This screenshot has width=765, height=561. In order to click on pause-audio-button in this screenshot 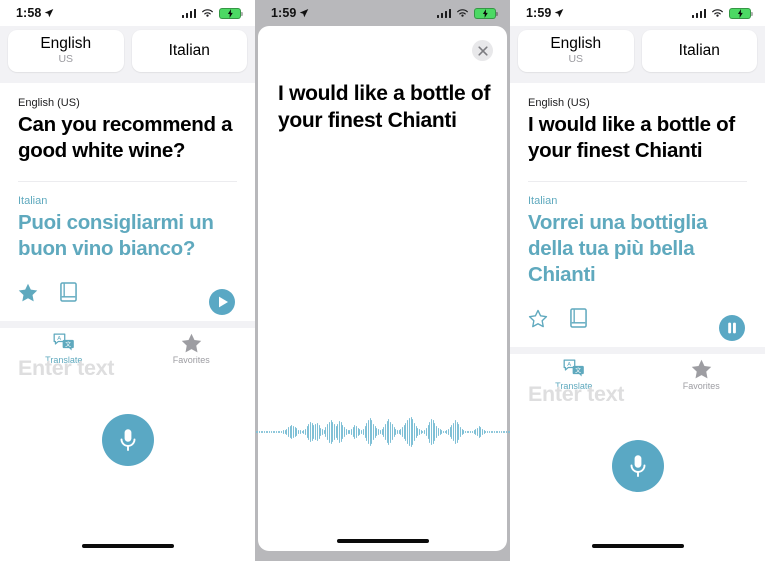, I will do `click(732, 327)`.